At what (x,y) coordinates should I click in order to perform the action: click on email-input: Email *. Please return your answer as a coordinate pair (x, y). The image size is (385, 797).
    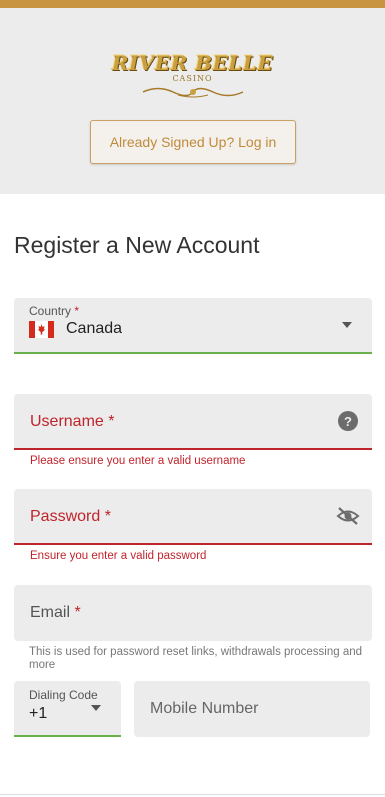
    Looking at the image, I should click on (193, 613).